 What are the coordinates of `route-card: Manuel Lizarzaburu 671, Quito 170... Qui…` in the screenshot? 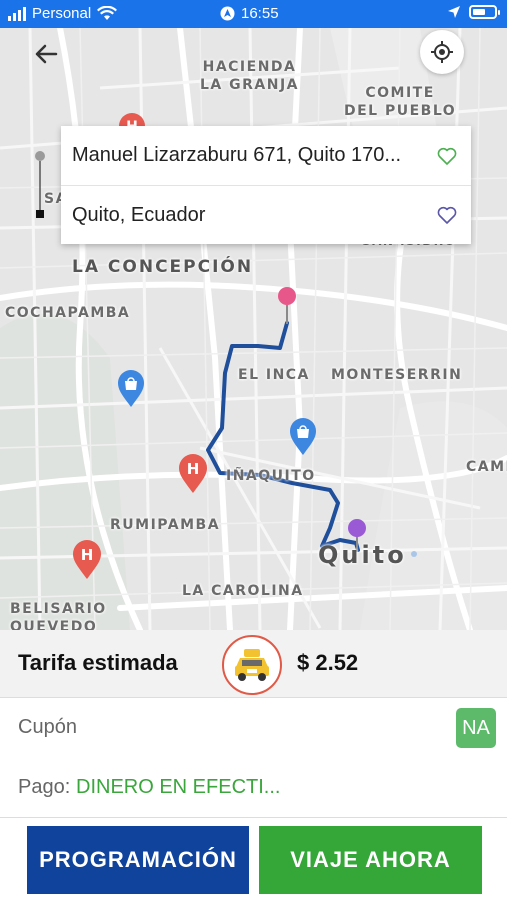 It's located at (266, 185).